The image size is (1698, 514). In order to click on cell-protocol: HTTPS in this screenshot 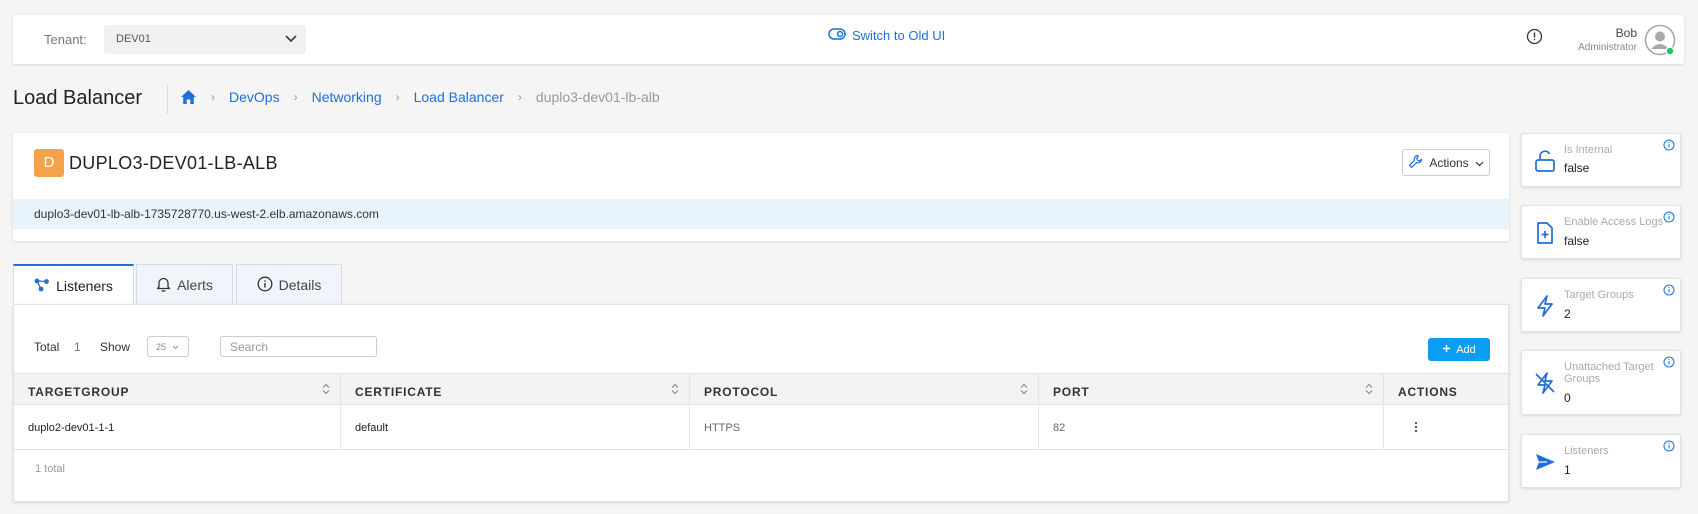, I will do `click(864, 427)`.